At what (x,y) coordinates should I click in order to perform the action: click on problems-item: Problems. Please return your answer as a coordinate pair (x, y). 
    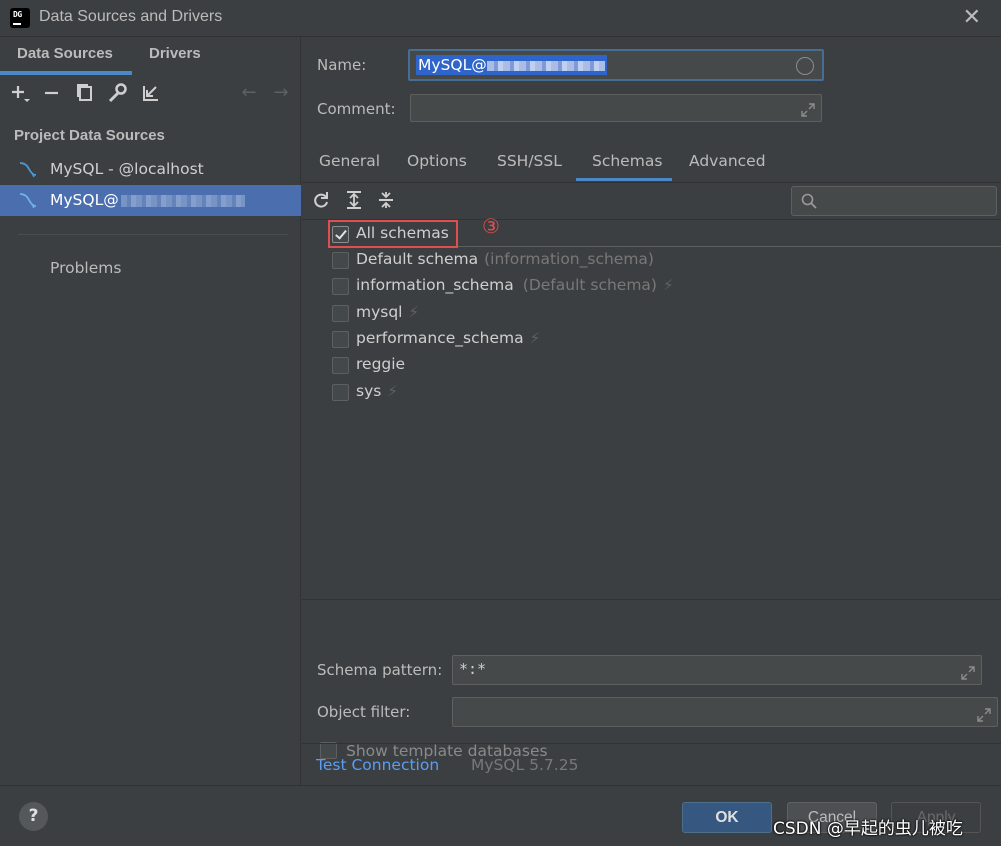
    Looking at the image, I should click on (85, 268).